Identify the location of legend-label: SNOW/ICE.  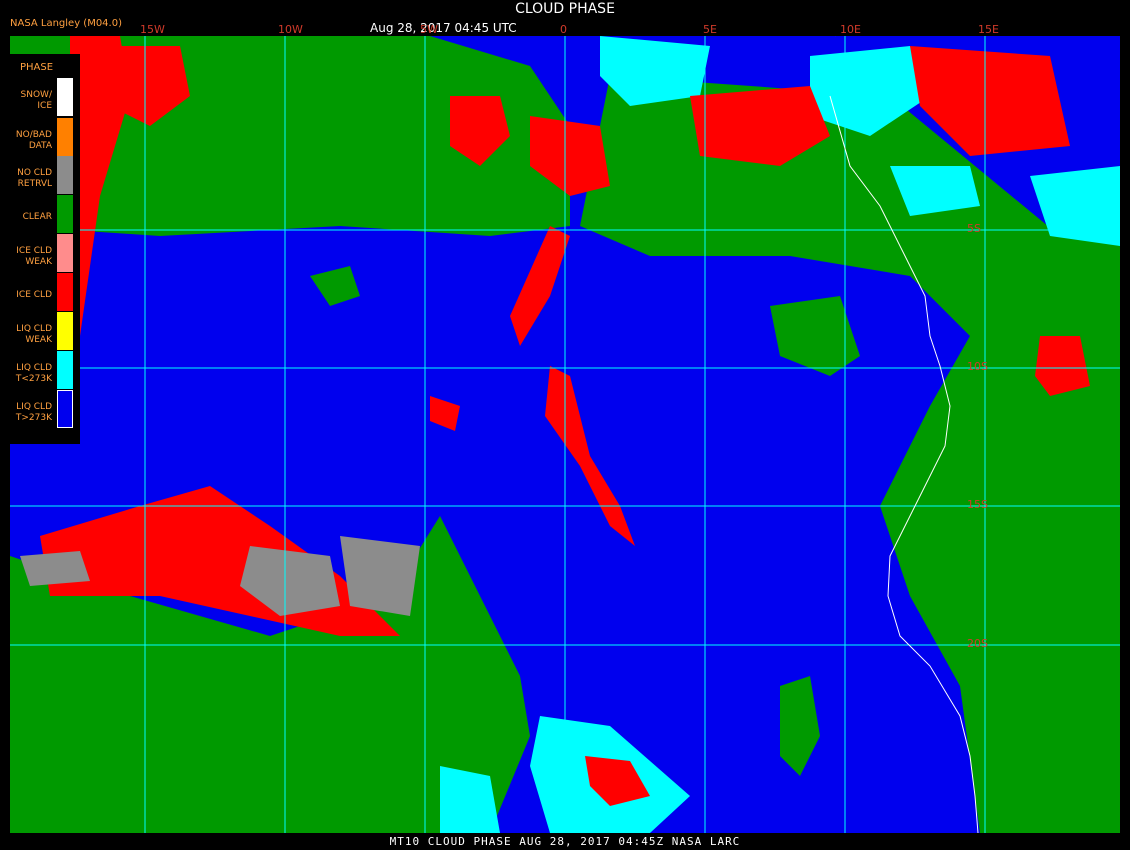
(36, 100).